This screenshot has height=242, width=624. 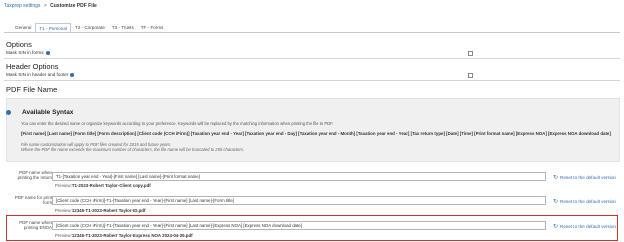 I want to click on preview-value: T1-2023-Robert Taylor-Client copy.pdf, so click(x=111, y=185).